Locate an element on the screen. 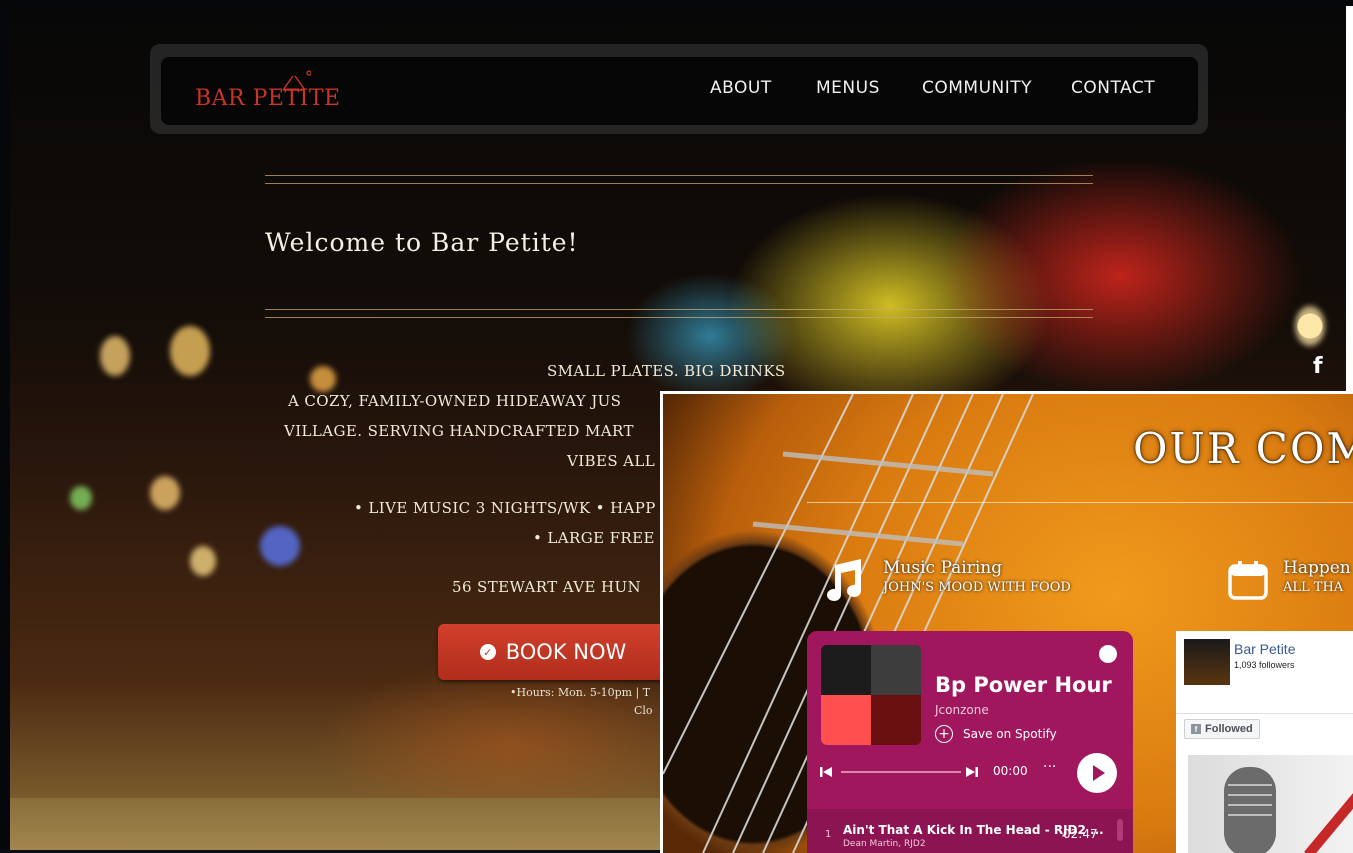 This screenshot has height=853, width=1353. save-label: Save on Spotify is located at coordinates (1010, 734).